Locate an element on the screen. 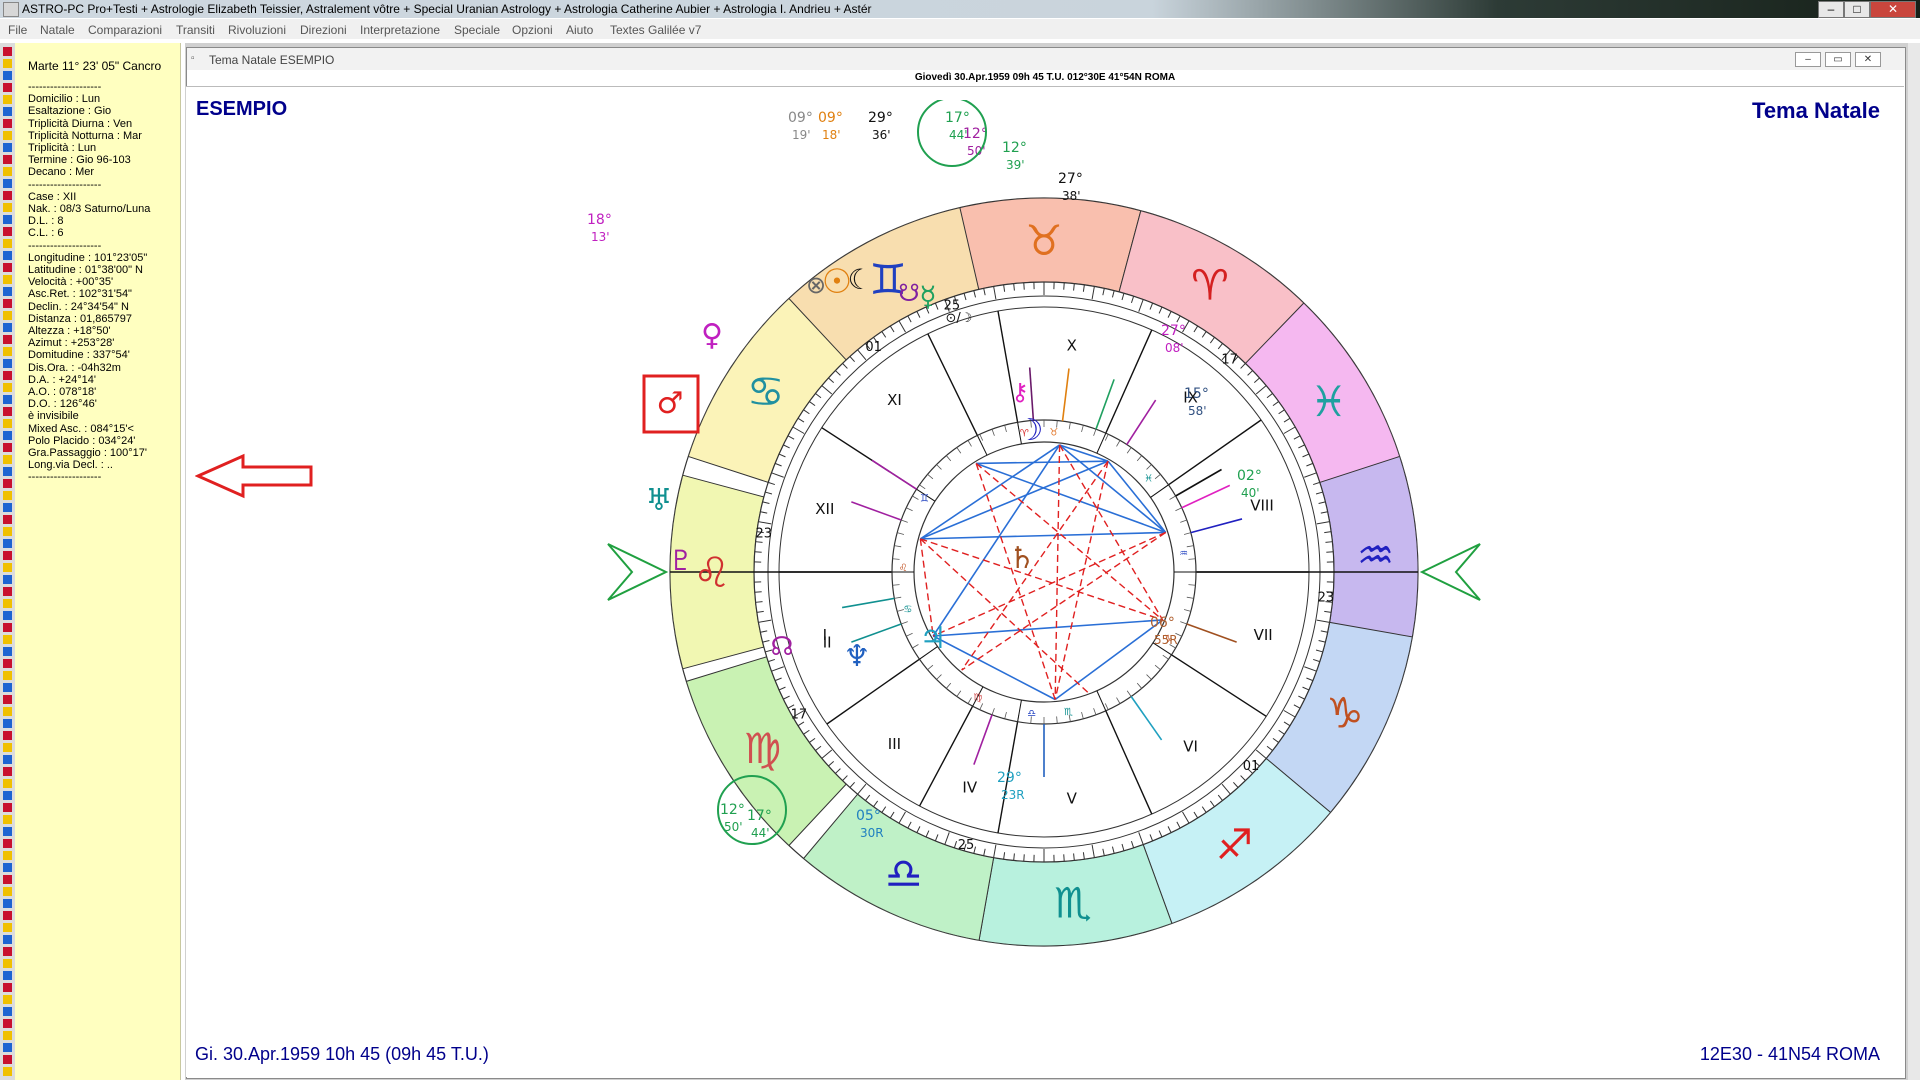  cusp-degree-label: 17° is located at coordinates (759, 816).